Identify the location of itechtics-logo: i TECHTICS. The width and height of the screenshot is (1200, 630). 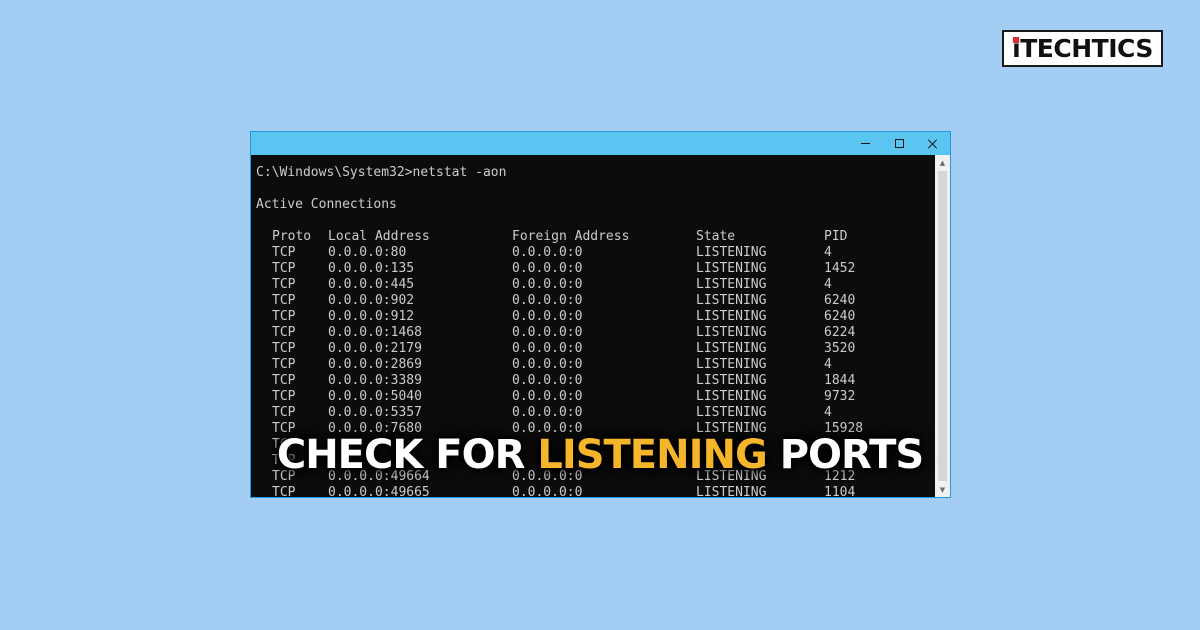
(1082, 48).